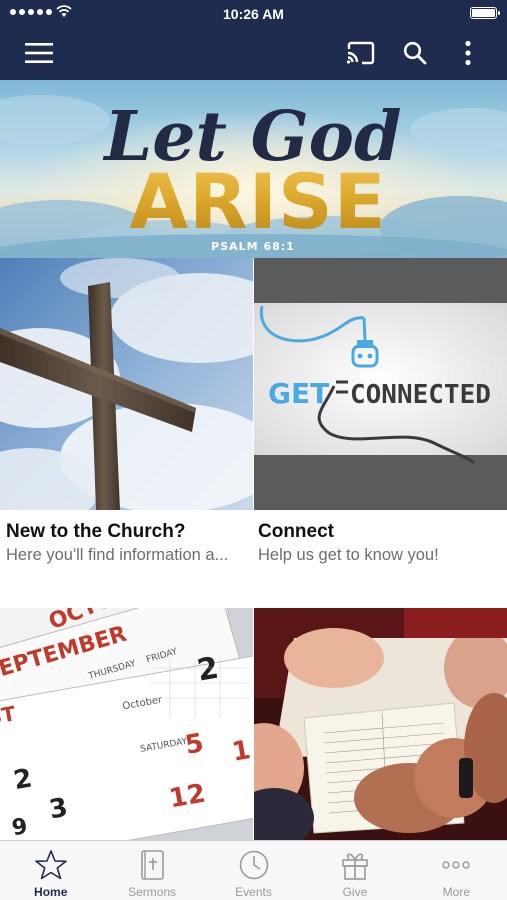  I want to click on hero-reference: PSALM 68:1, so click(253, 246).